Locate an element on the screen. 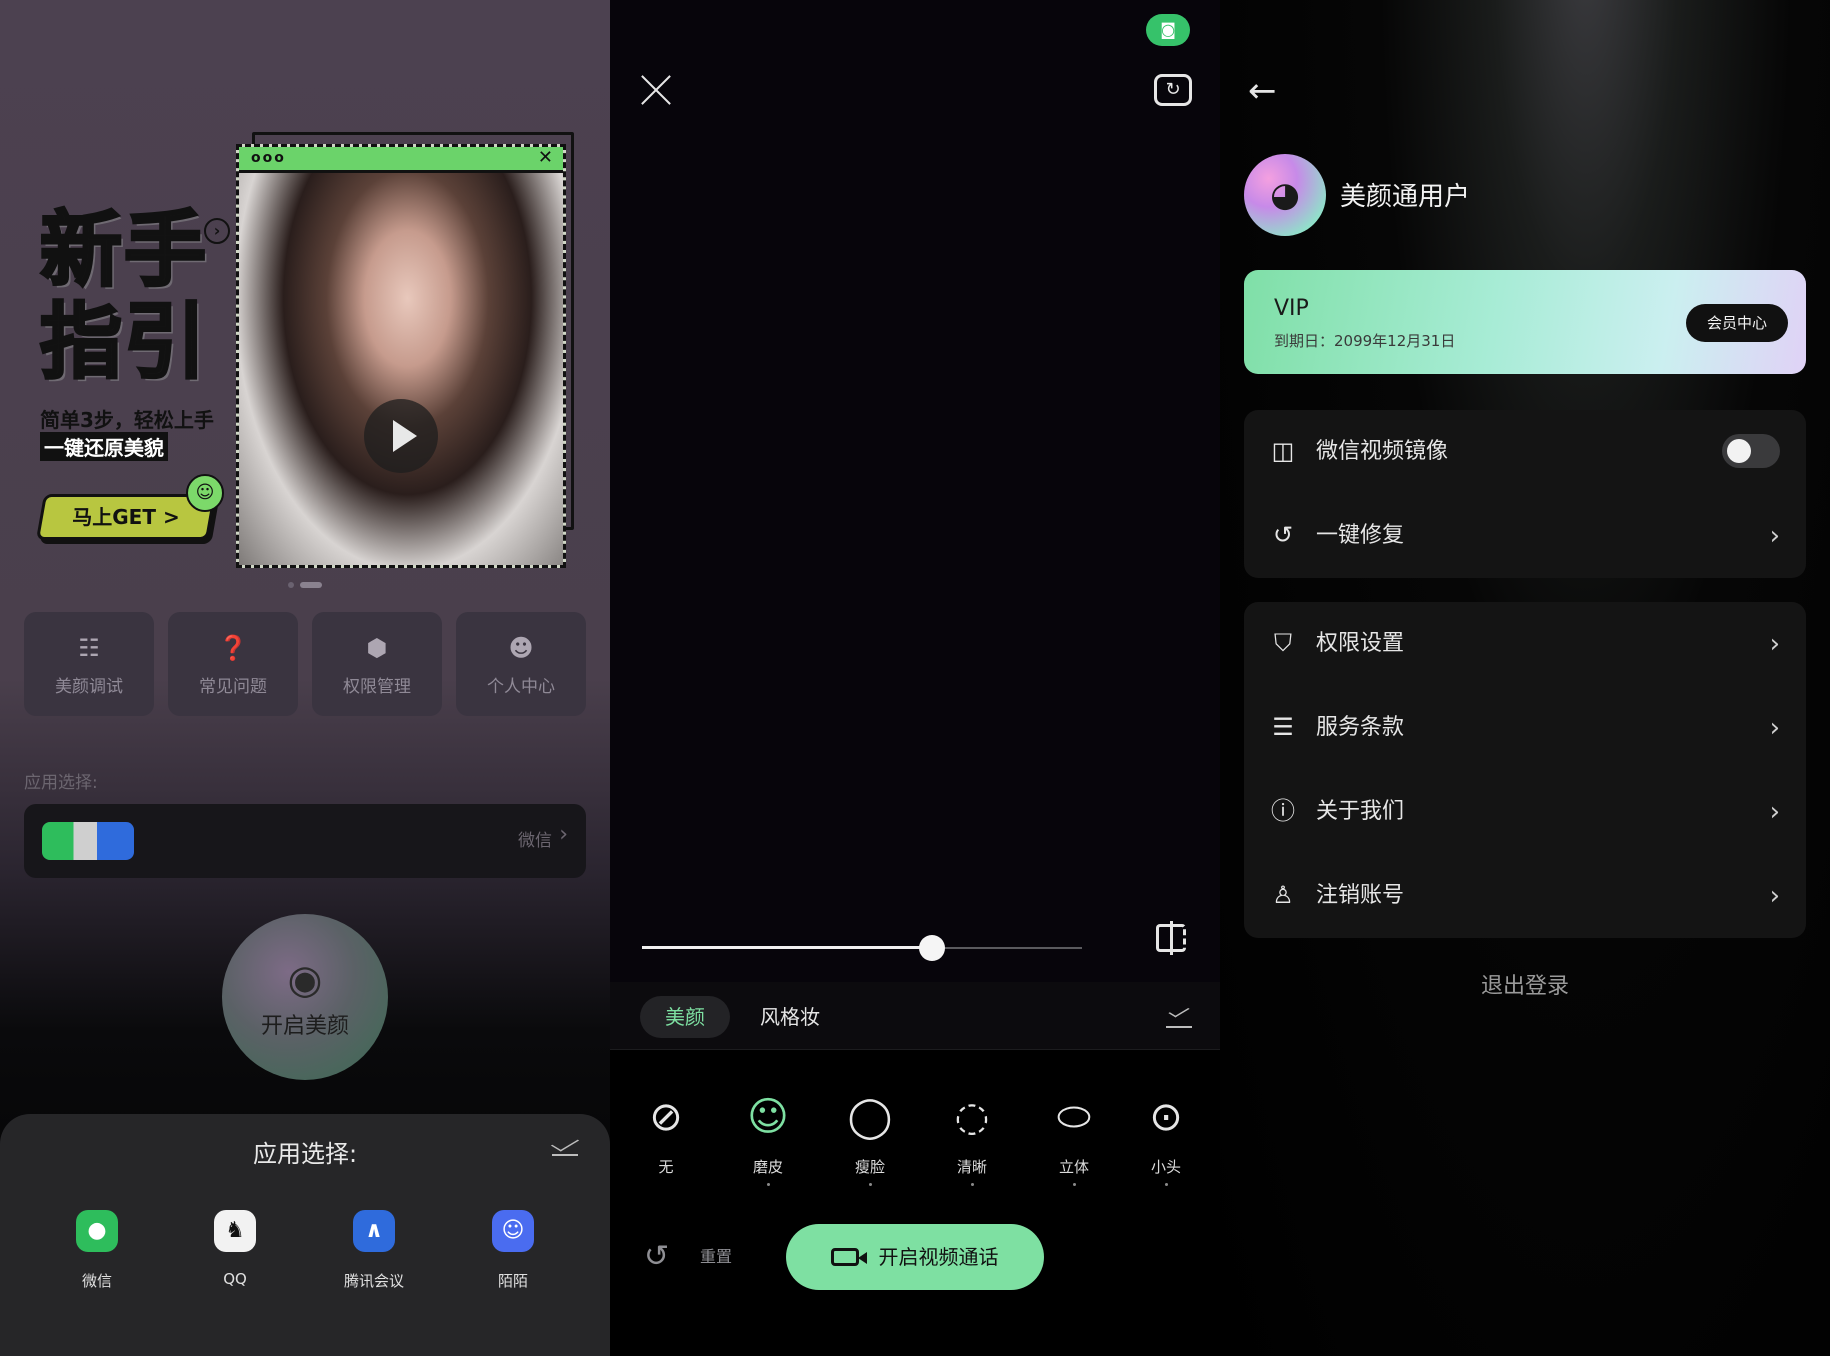 The height and width of the screenshot is (1356, 1830). app-option-wechat: ● 微信 is located at coordinates (97, 1250).